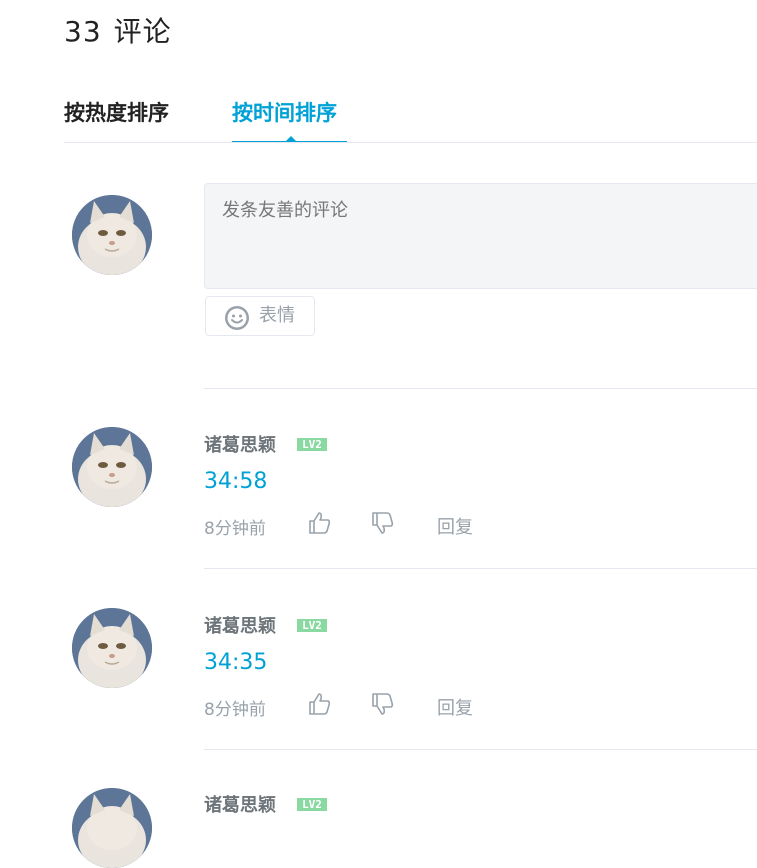 The width and height of the screenshot is (757, 868). I want to click on comment-title: 评论, so click(142, 31).